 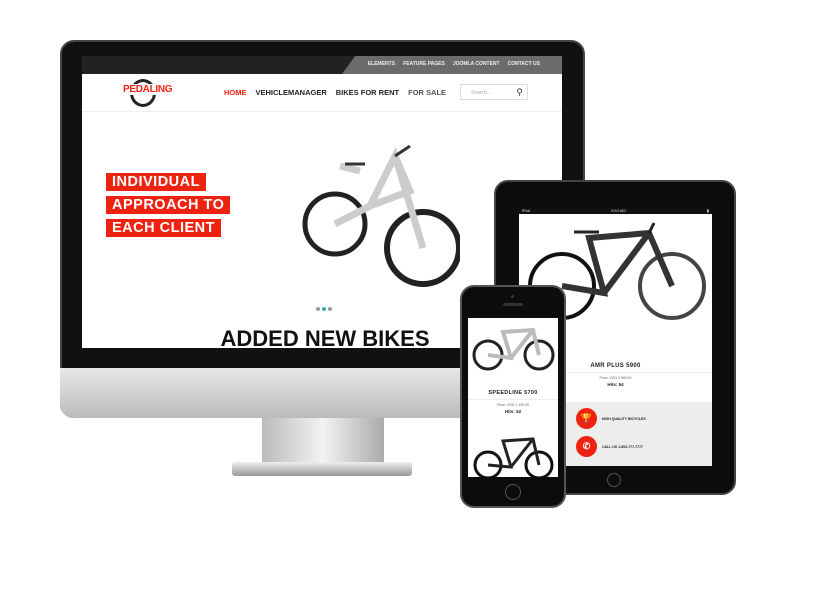 What do you see at coordinates (513, 457) in the screenshot?
I see `second-bike-image` at bounding box center [513, 457].